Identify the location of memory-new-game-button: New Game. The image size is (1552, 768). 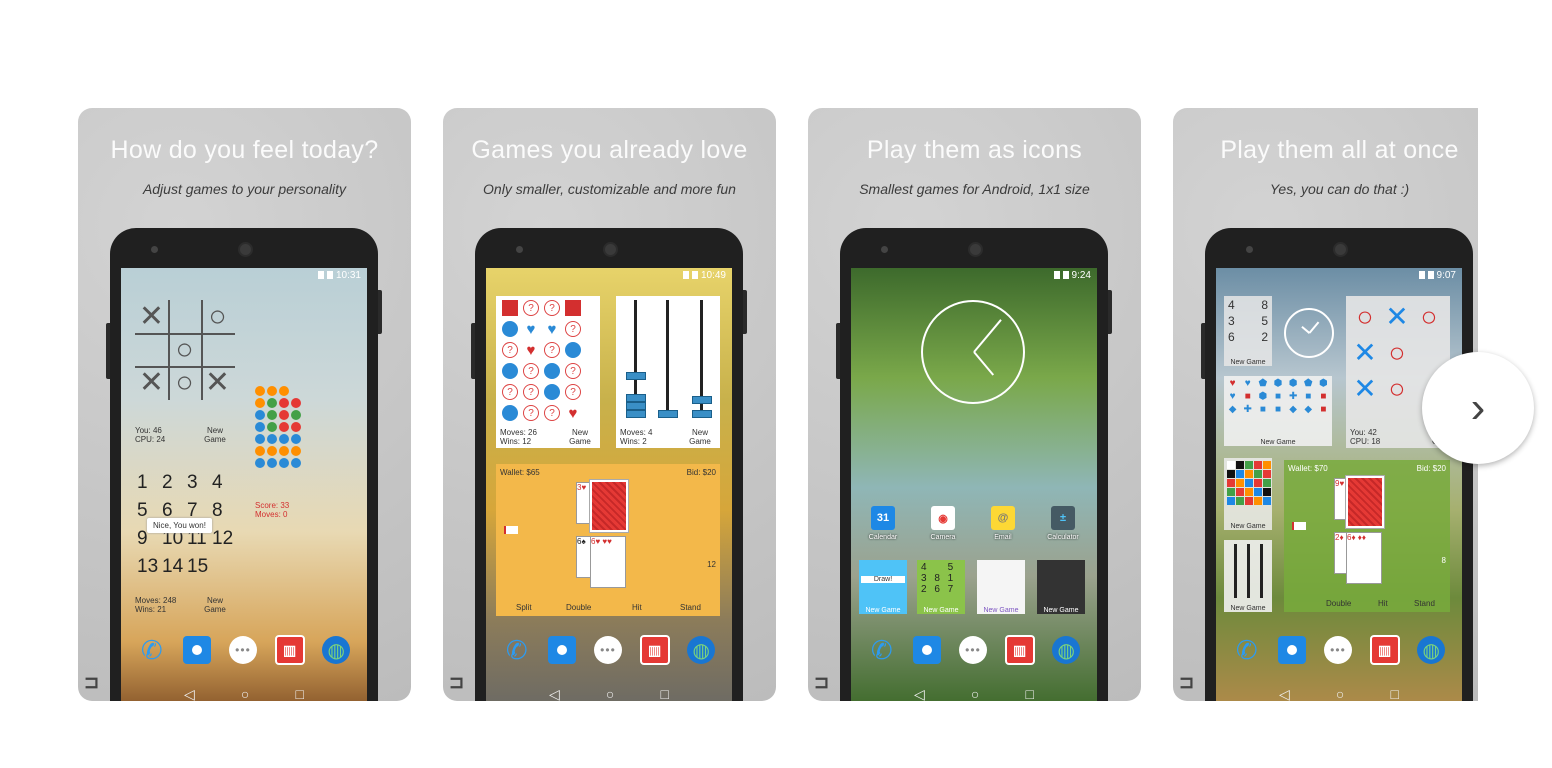
(580, 437).